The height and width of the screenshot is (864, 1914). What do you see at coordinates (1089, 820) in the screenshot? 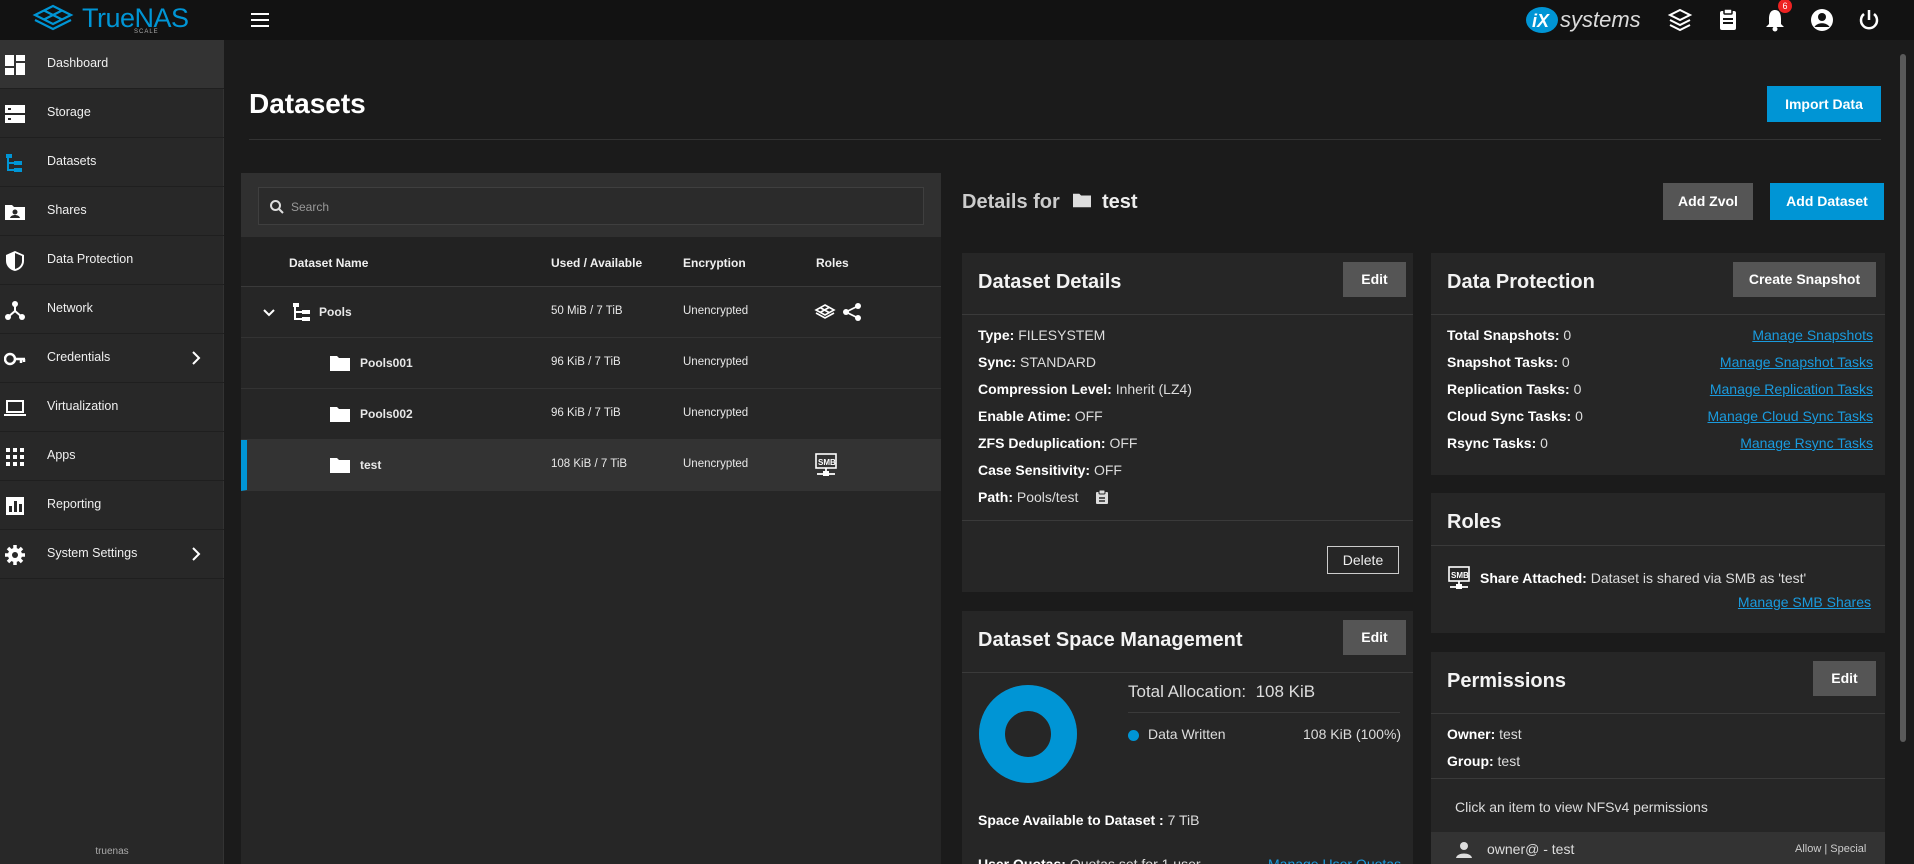
I see `space-available: Space Available to Dataset : 7 TiB` at bounding box center [1089, 820].